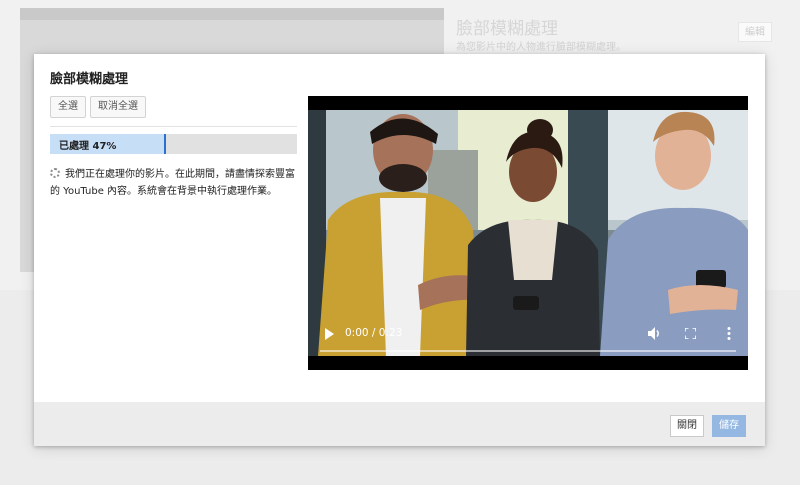 This screenshot has width=800, height=485. I want to click on dialog-title: 臉部模糊處理, so click(89, 79).